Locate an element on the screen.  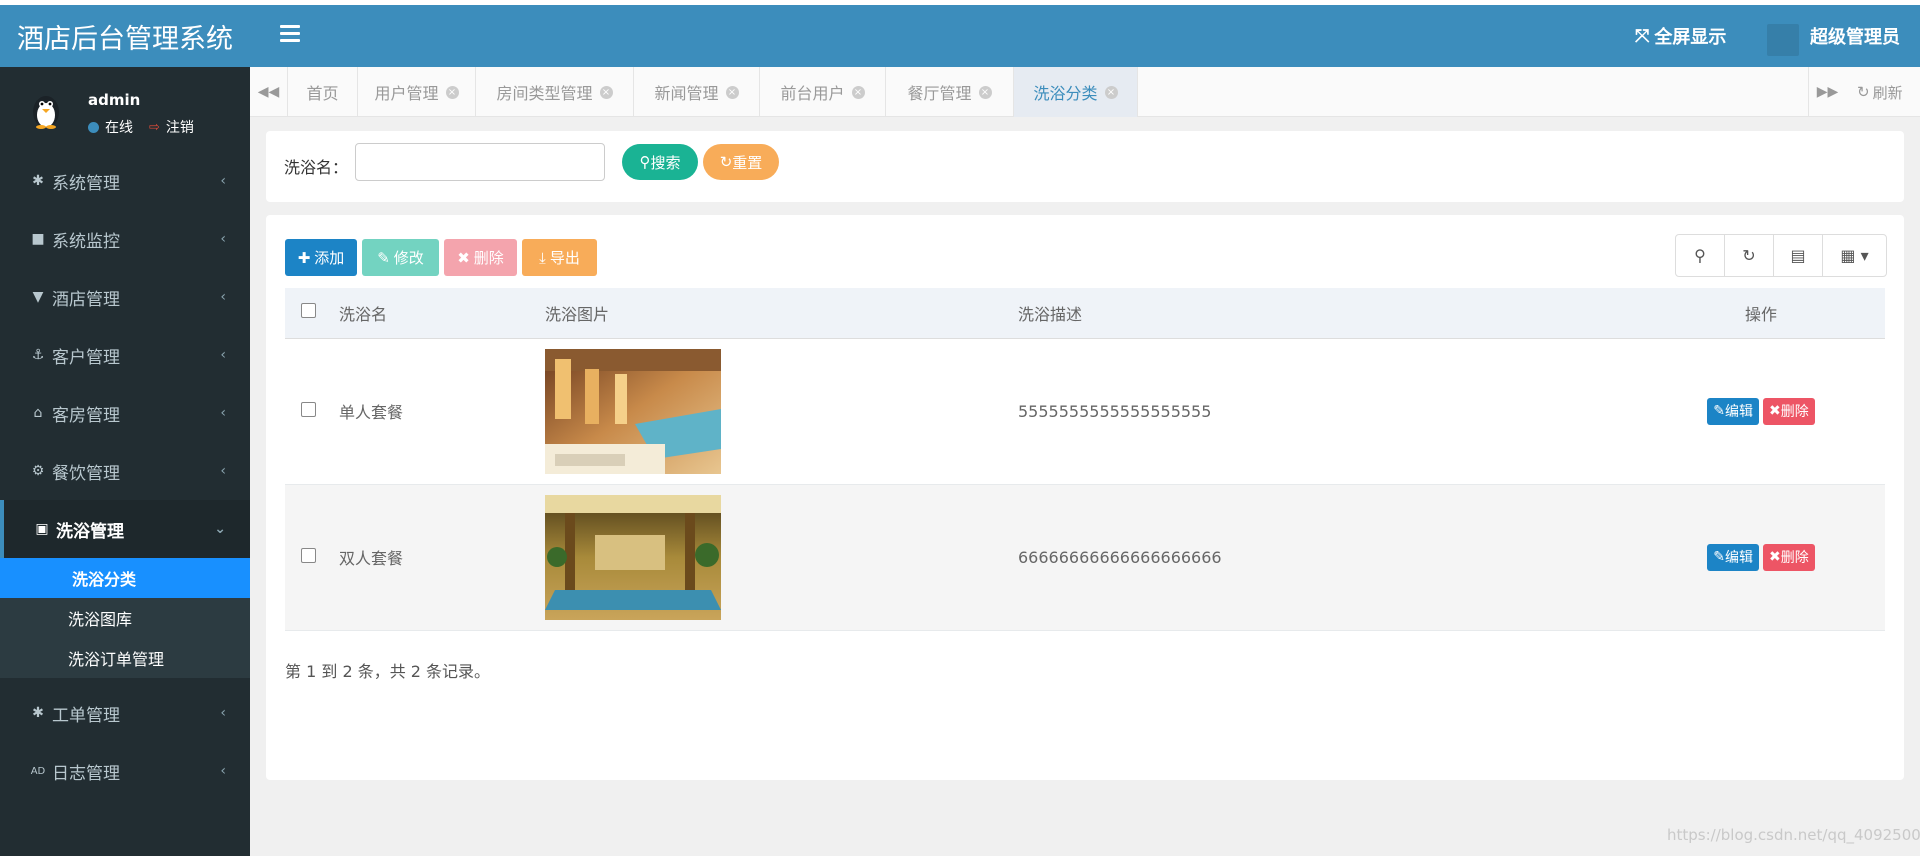
sidebar-item-log: AD 日志管理 ‹ is located at coordinates (125, 771).